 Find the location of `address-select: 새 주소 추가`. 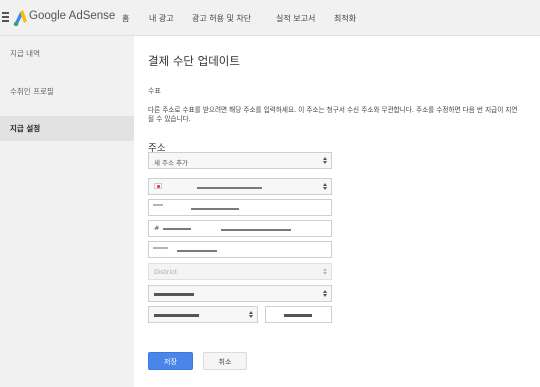

address-select: 새 주소 추가 is located at coordinates (240, 160).